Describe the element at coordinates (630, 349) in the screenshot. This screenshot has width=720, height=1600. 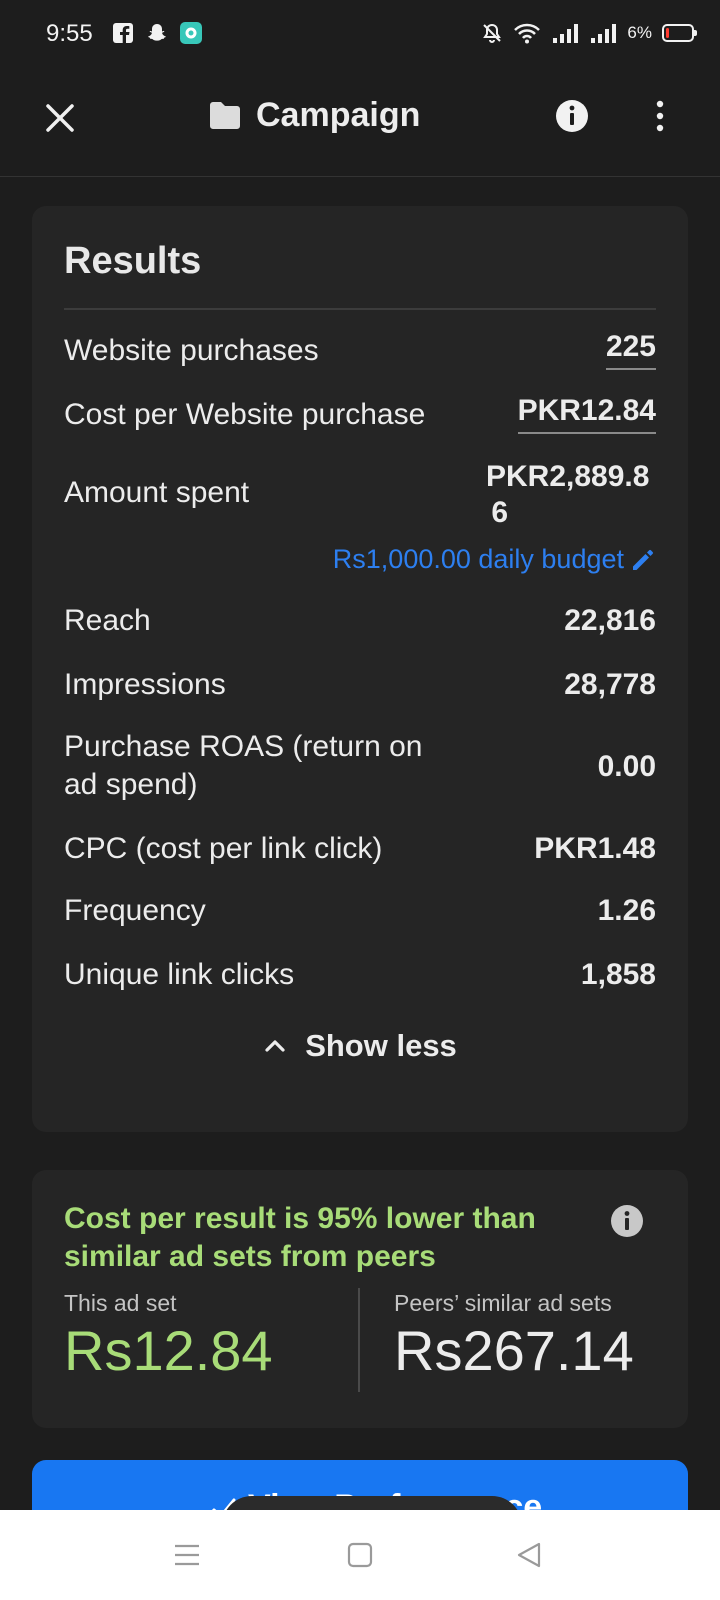
I see `row-value: 225` at that location.